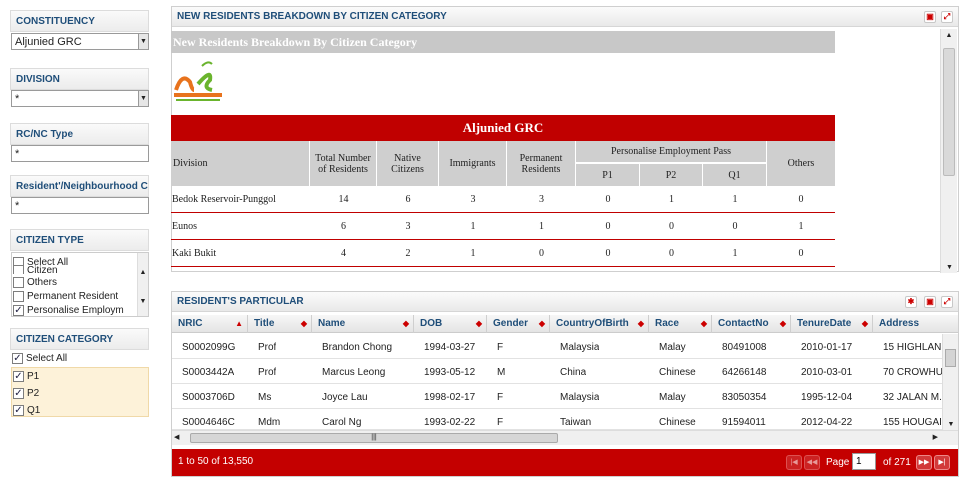 This screenshot has width=967, height=484. Describe the element at coordinates (26, 411) in the screenshot. I see `list-item: ✓ Q1` at that location.